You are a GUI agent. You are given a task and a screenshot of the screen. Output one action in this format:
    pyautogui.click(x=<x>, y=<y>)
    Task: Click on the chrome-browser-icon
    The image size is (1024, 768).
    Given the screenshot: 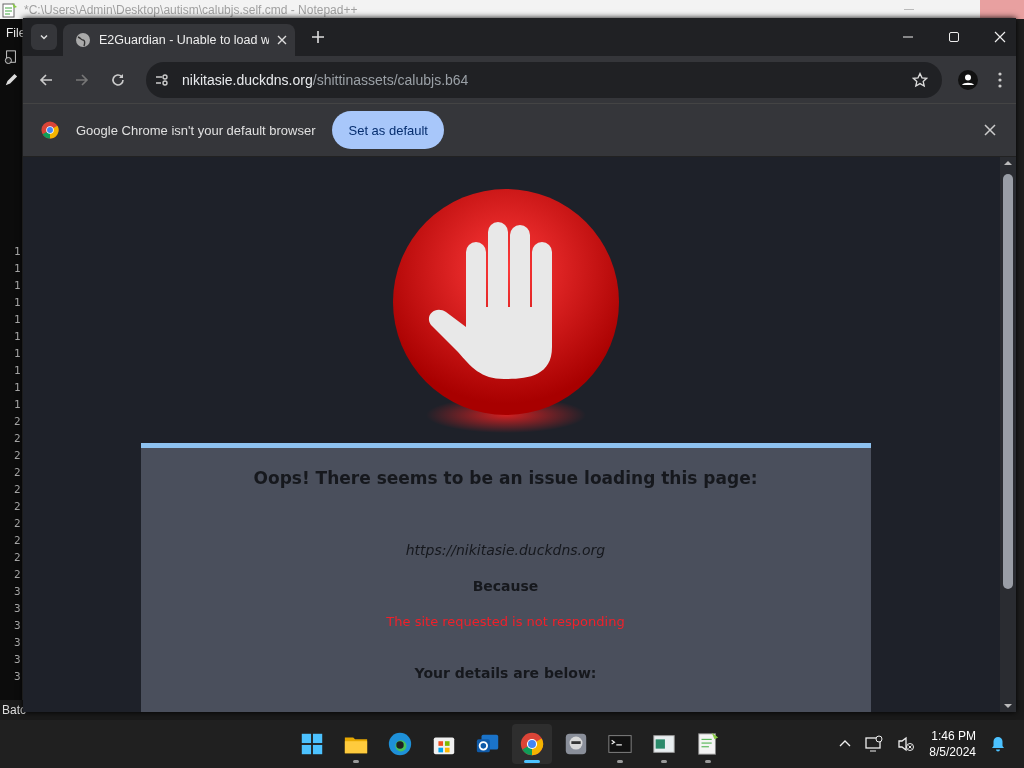 What is the action you would take?
    pyautogui.click(x=532, y=744)
    